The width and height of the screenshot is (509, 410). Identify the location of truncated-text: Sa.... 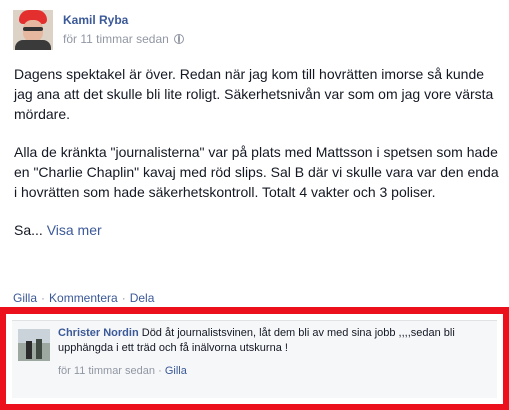
(28, 230).